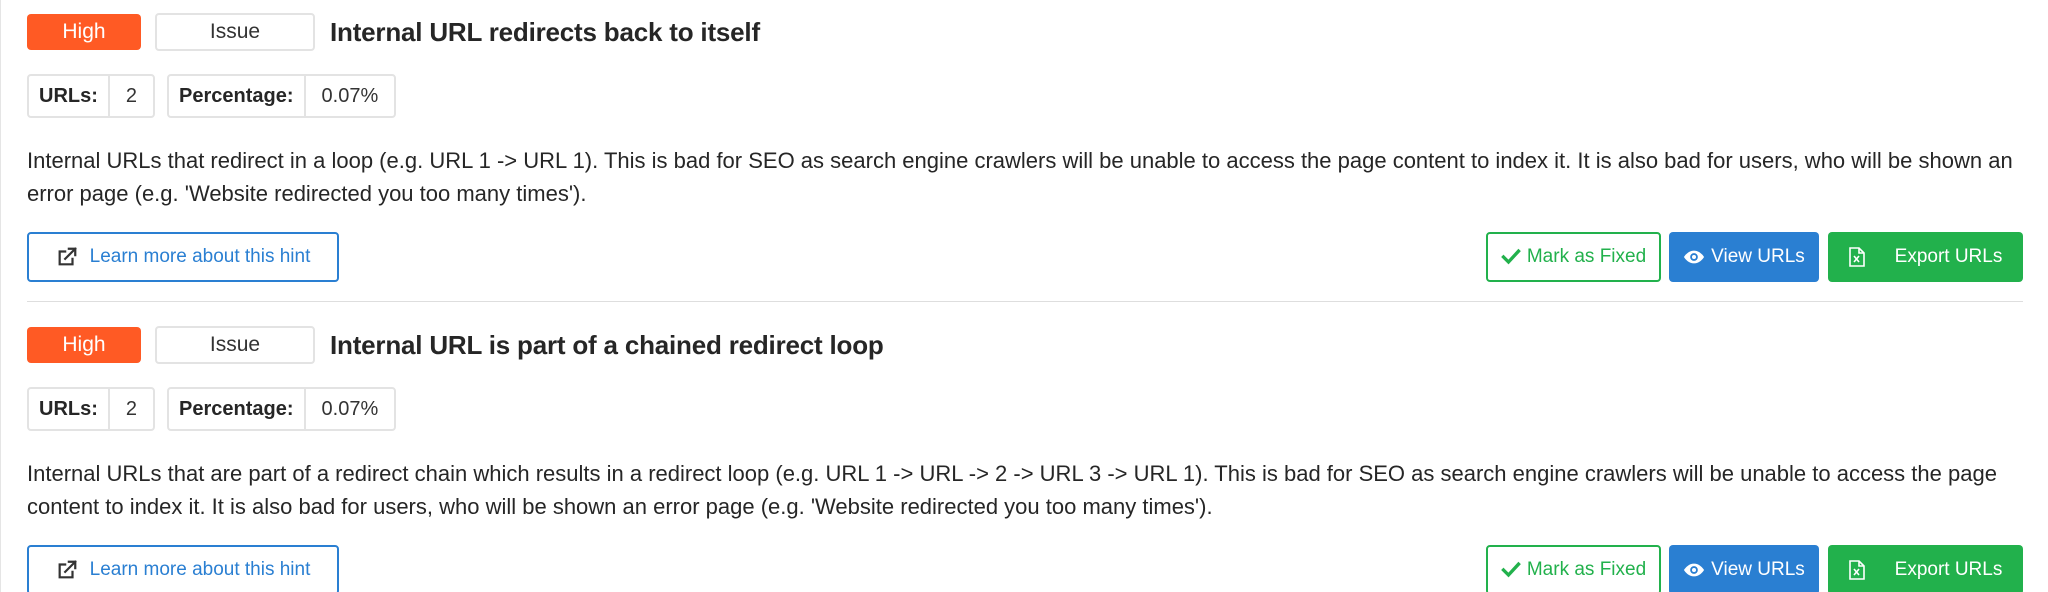  I want to click on hint-divider, so click(1025, 301).